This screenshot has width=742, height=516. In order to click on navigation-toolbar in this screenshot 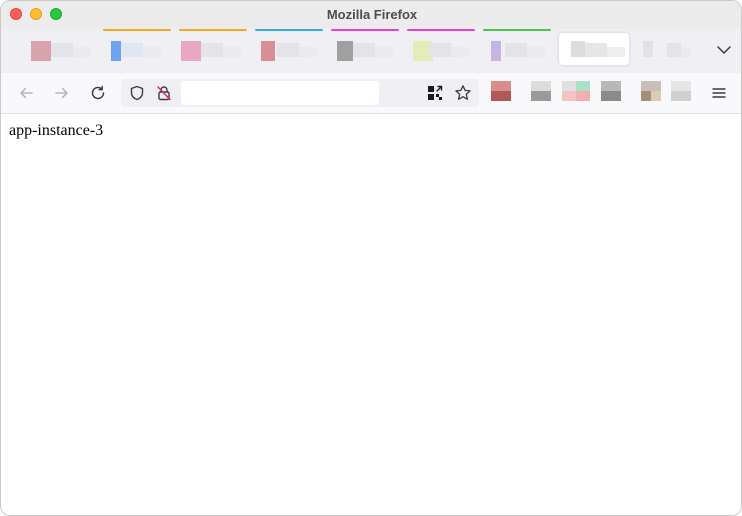, I will do `click(371, 93)`.